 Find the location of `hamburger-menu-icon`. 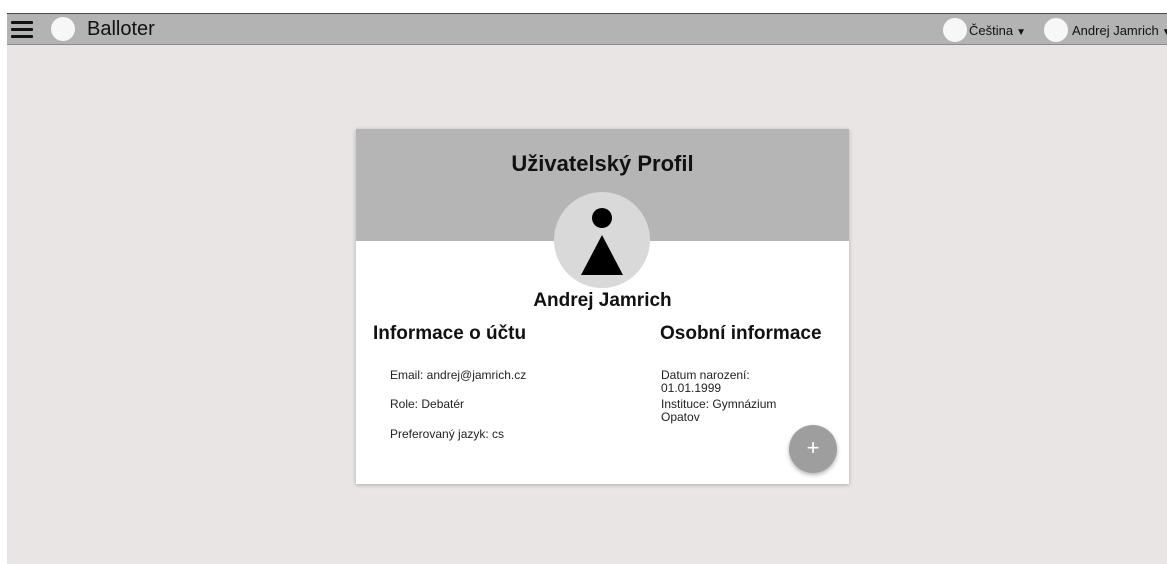

hamburger-menu-icon is located at coordinates (22, 29).